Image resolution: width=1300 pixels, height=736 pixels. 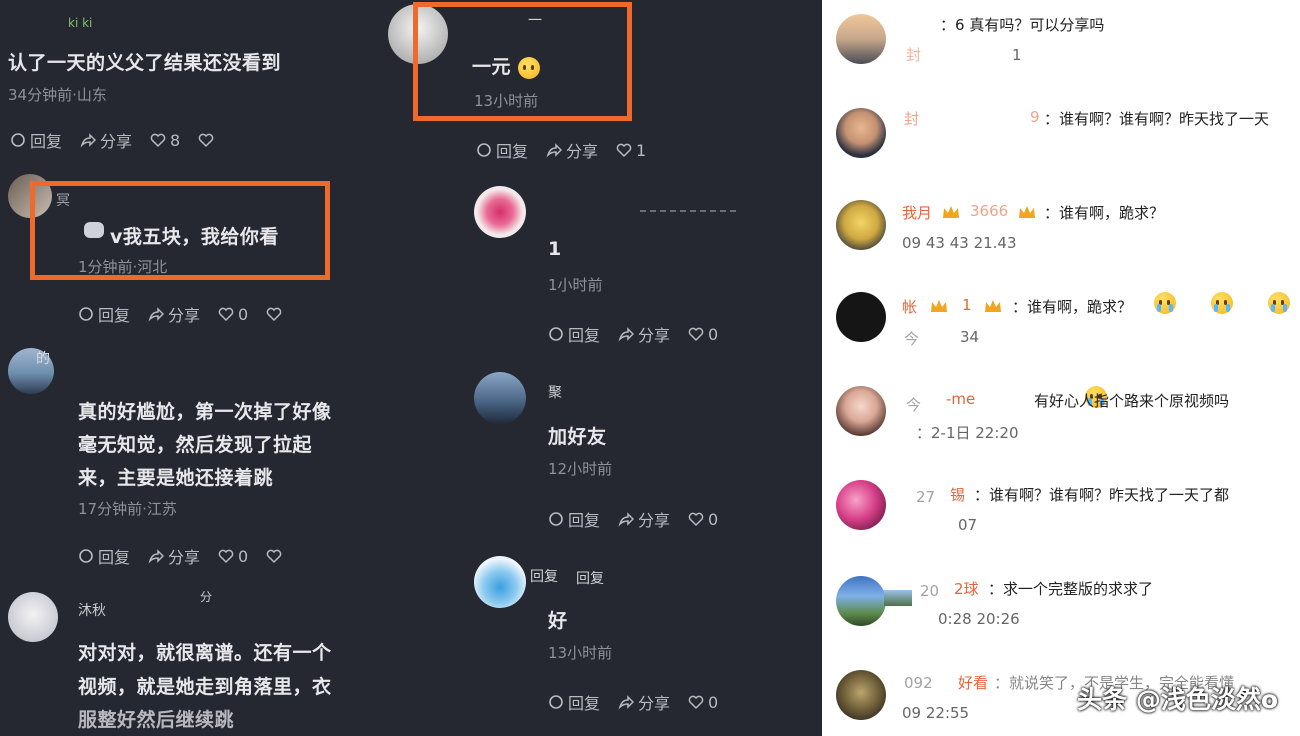 What do you see at coordinates (961, 399) in the screenshot?
I see `commenter-name: -me` at bounding box center [961, 399].